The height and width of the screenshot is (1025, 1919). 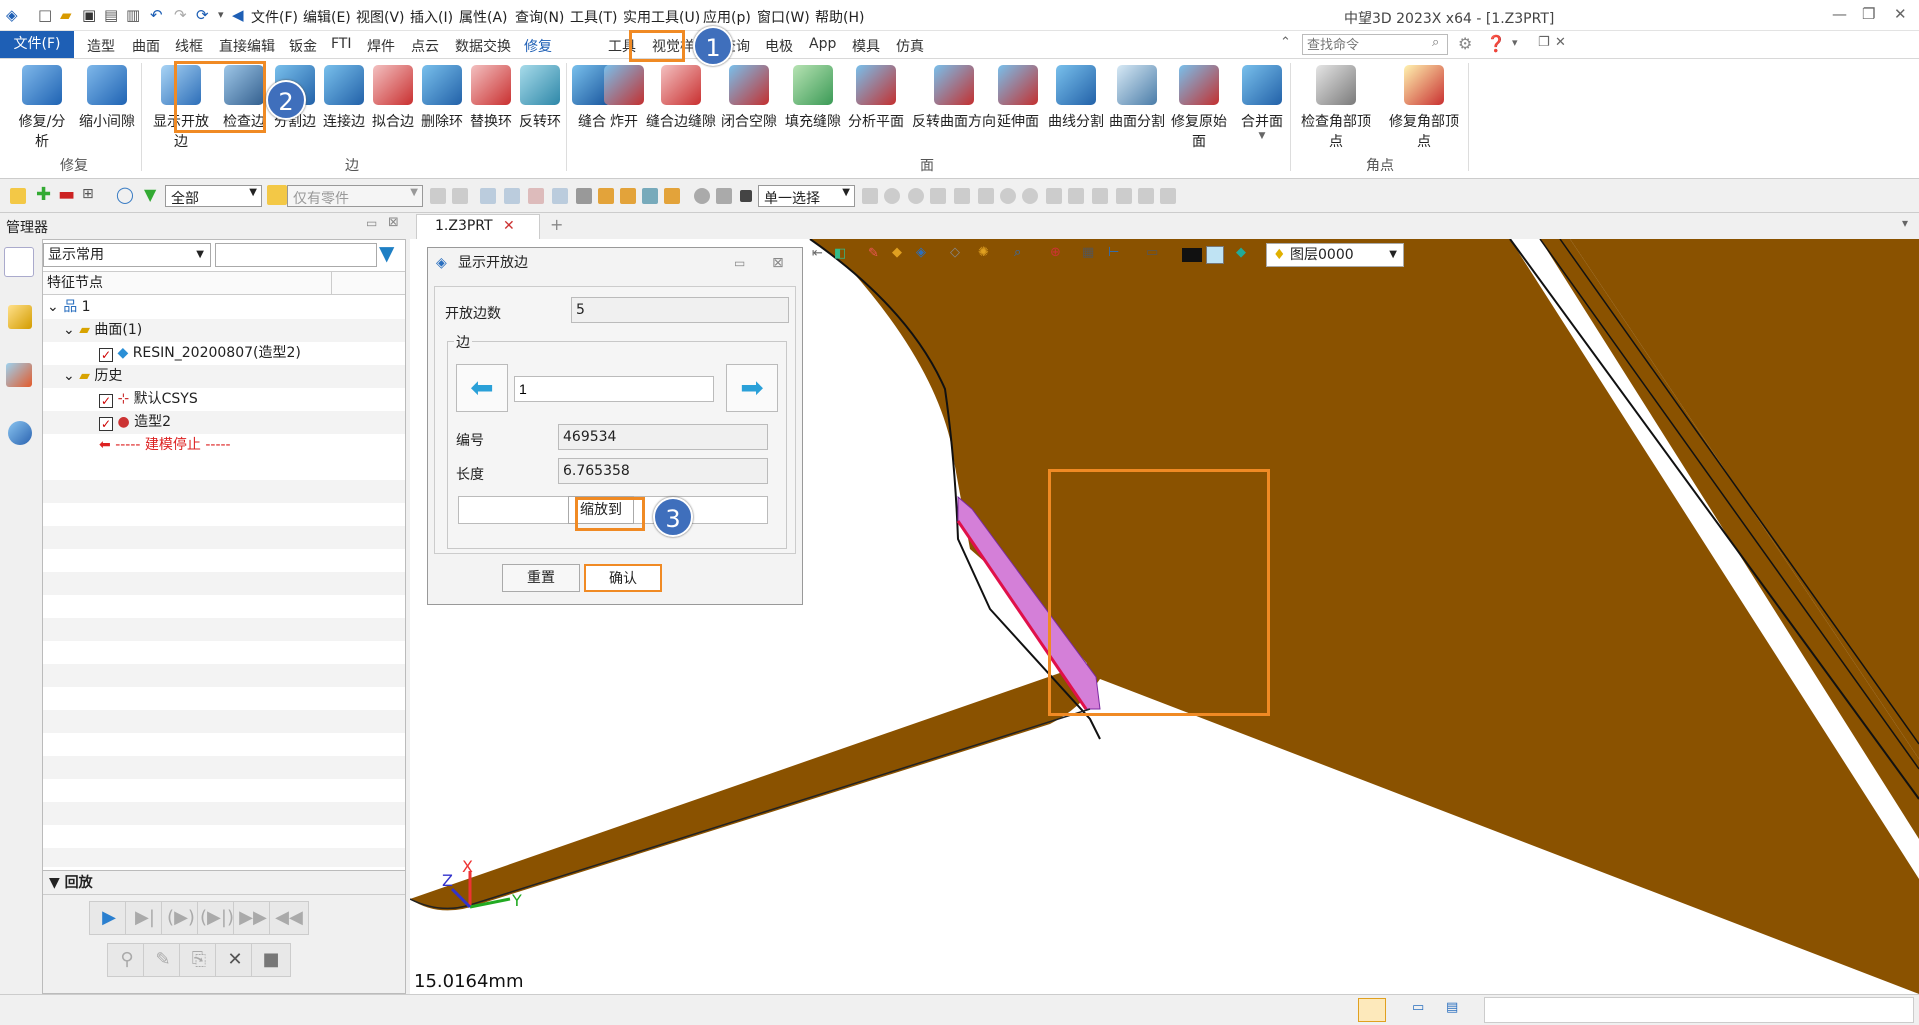 What do you see at coordinates (133, 15) in the screenshot?
I see `print-preview-icon: ▥` at bounding box center [133, 15].